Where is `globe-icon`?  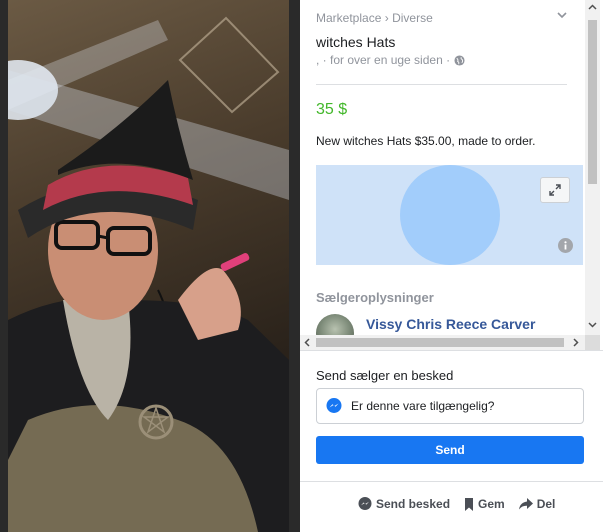
globe-icon is located at coordinates (459, 60).